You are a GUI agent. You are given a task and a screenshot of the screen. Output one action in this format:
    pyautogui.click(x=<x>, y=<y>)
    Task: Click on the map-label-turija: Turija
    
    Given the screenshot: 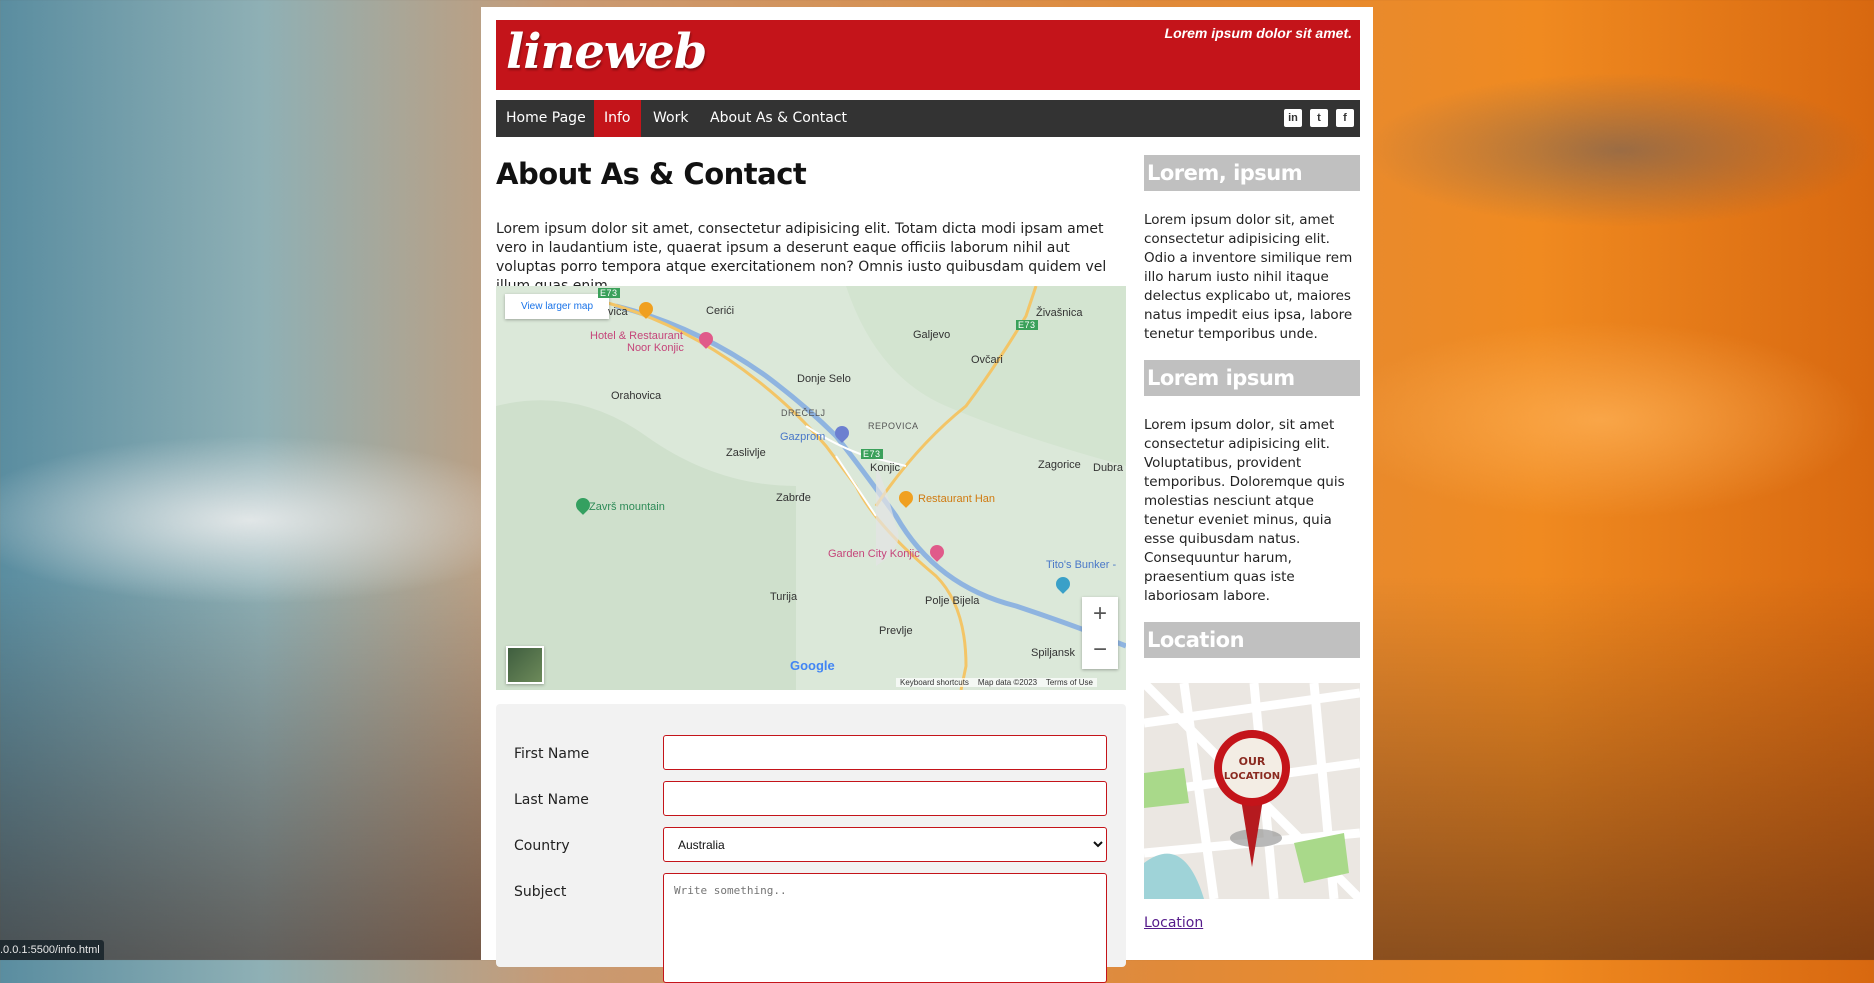 What is the action you would take?
    pyautogui.click(x=784, y=597)
    